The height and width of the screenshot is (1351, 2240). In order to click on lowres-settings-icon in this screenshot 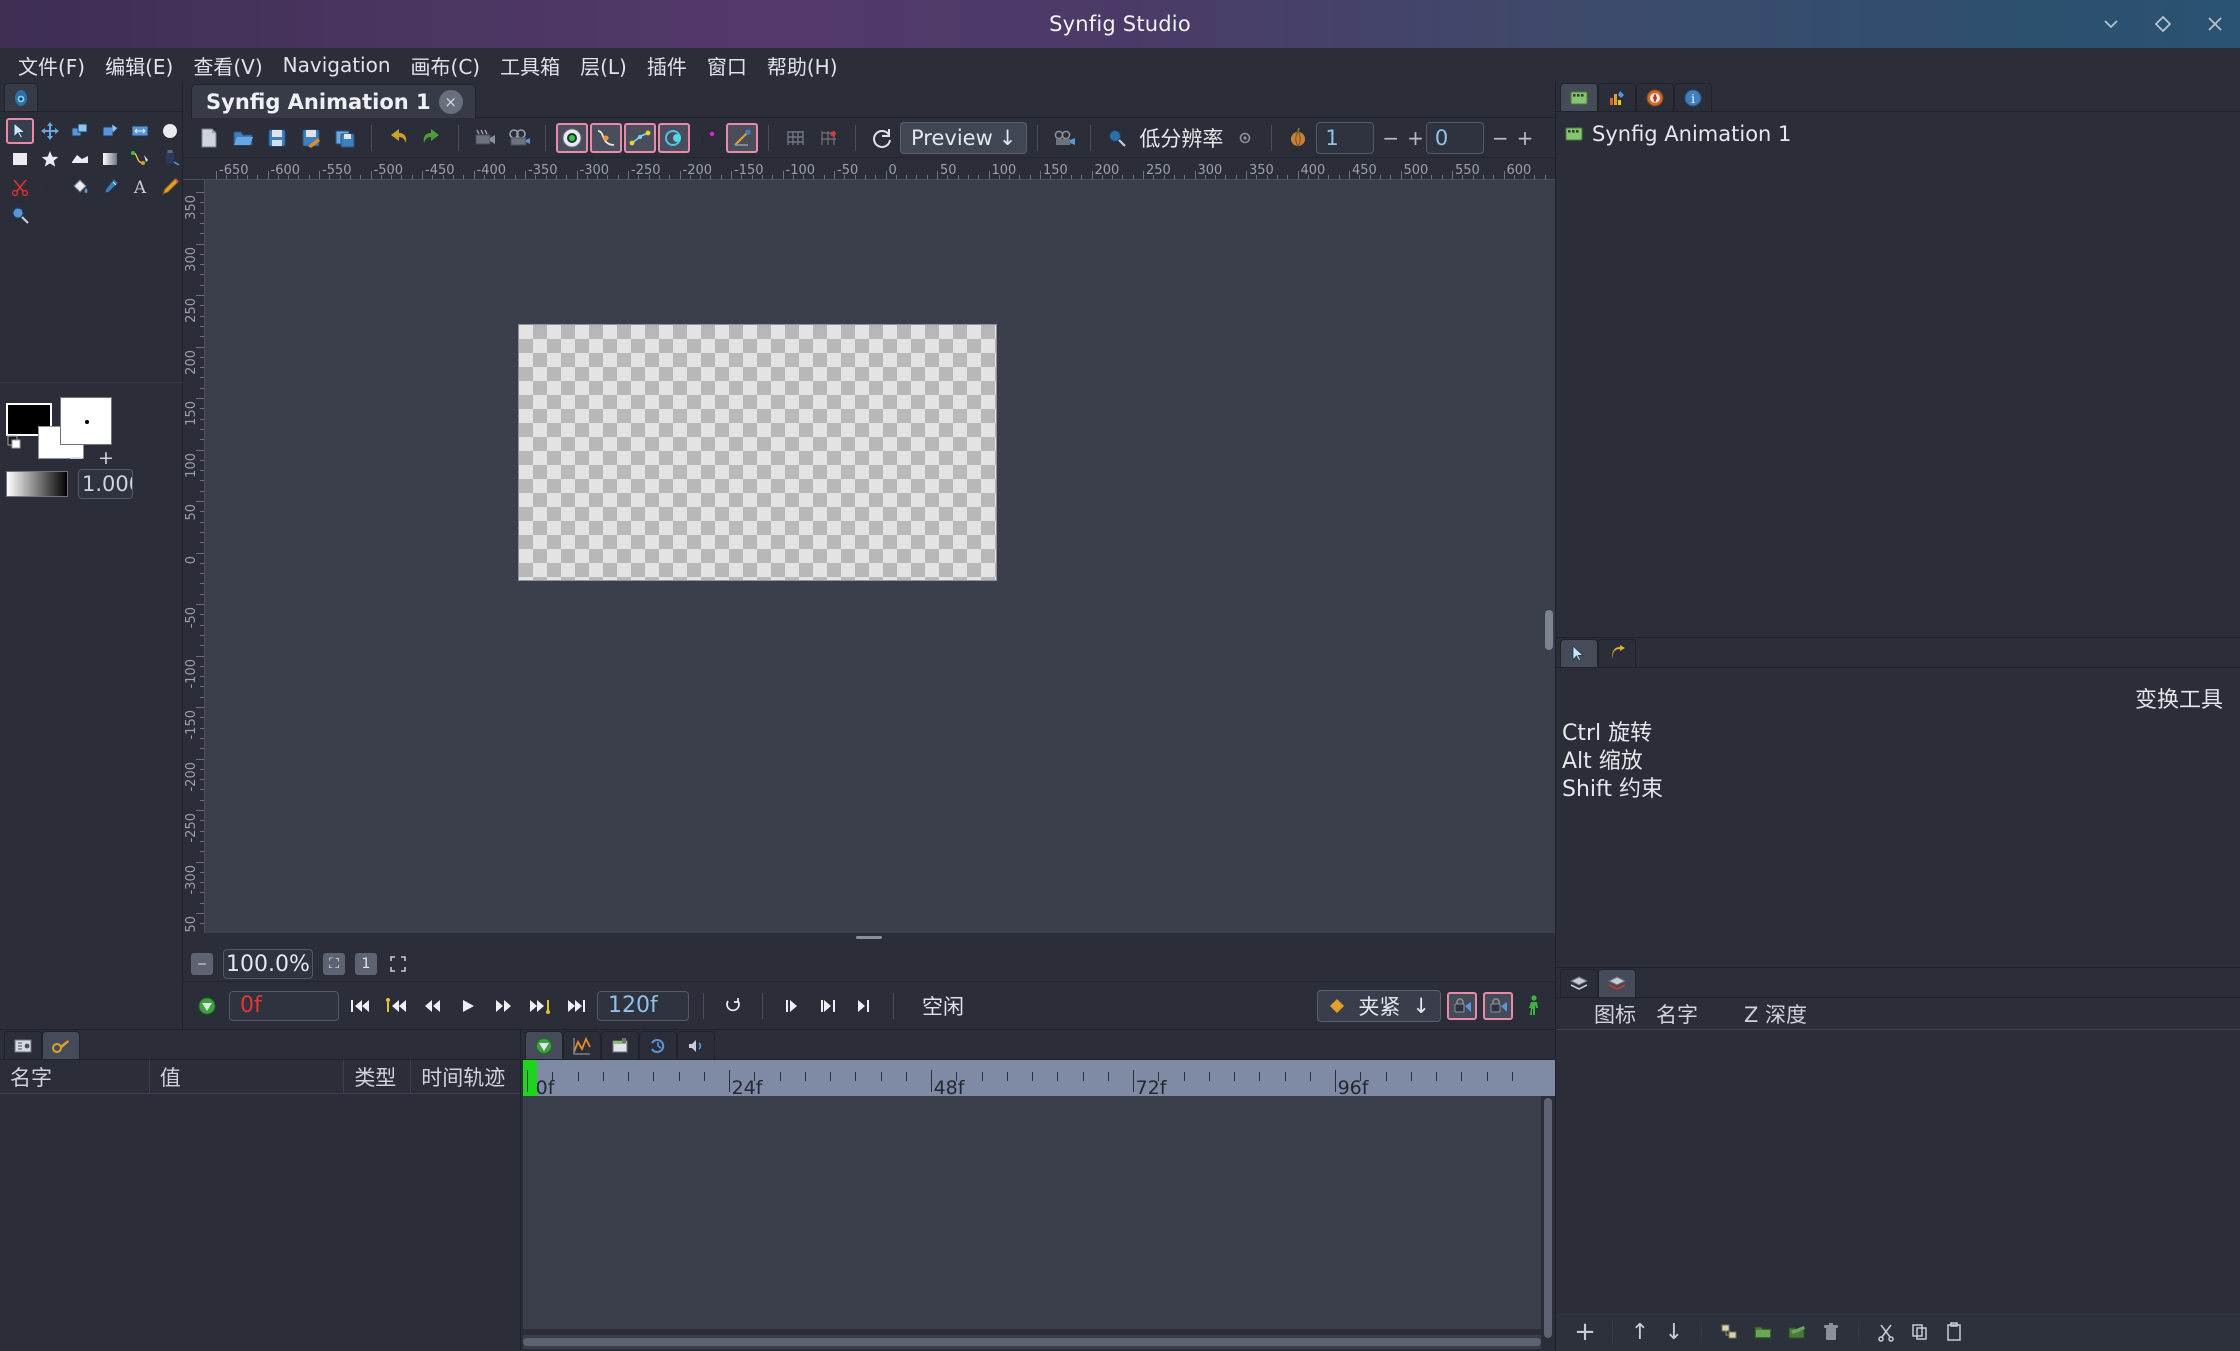, I will do `click(1245, 138)`.